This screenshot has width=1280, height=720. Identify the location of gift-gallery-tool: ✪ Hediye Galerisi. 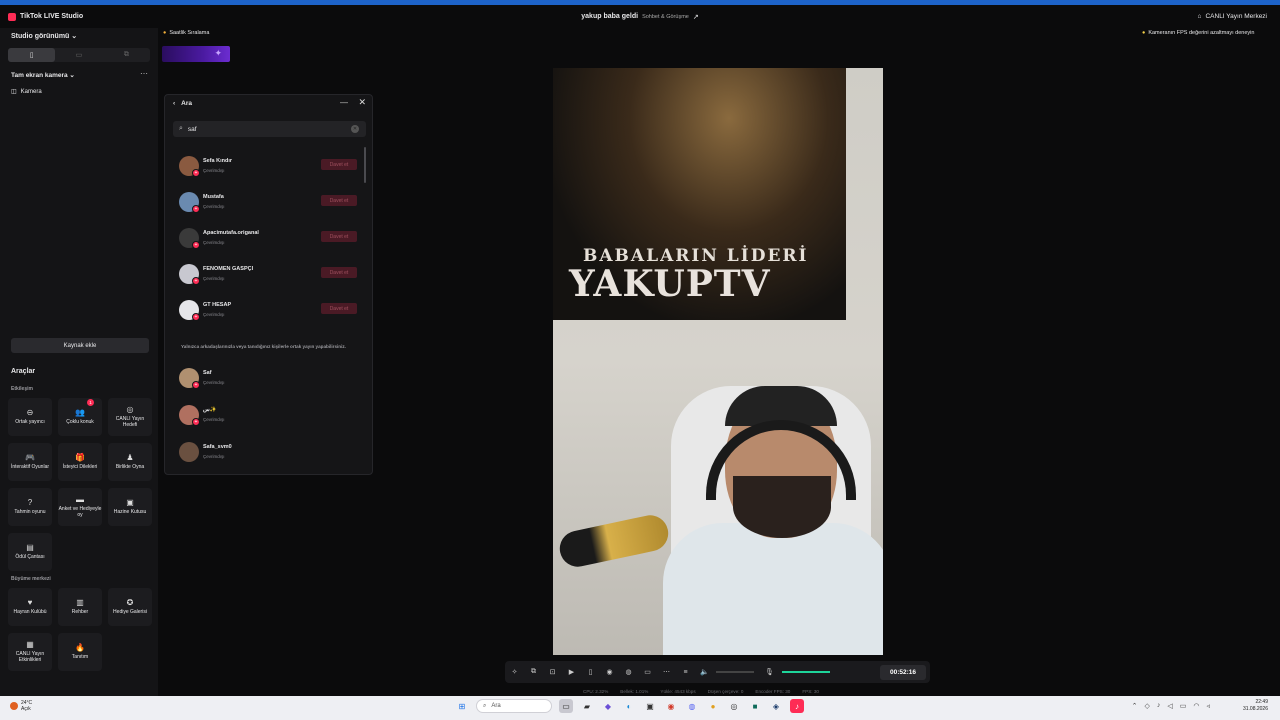
(130, 607).